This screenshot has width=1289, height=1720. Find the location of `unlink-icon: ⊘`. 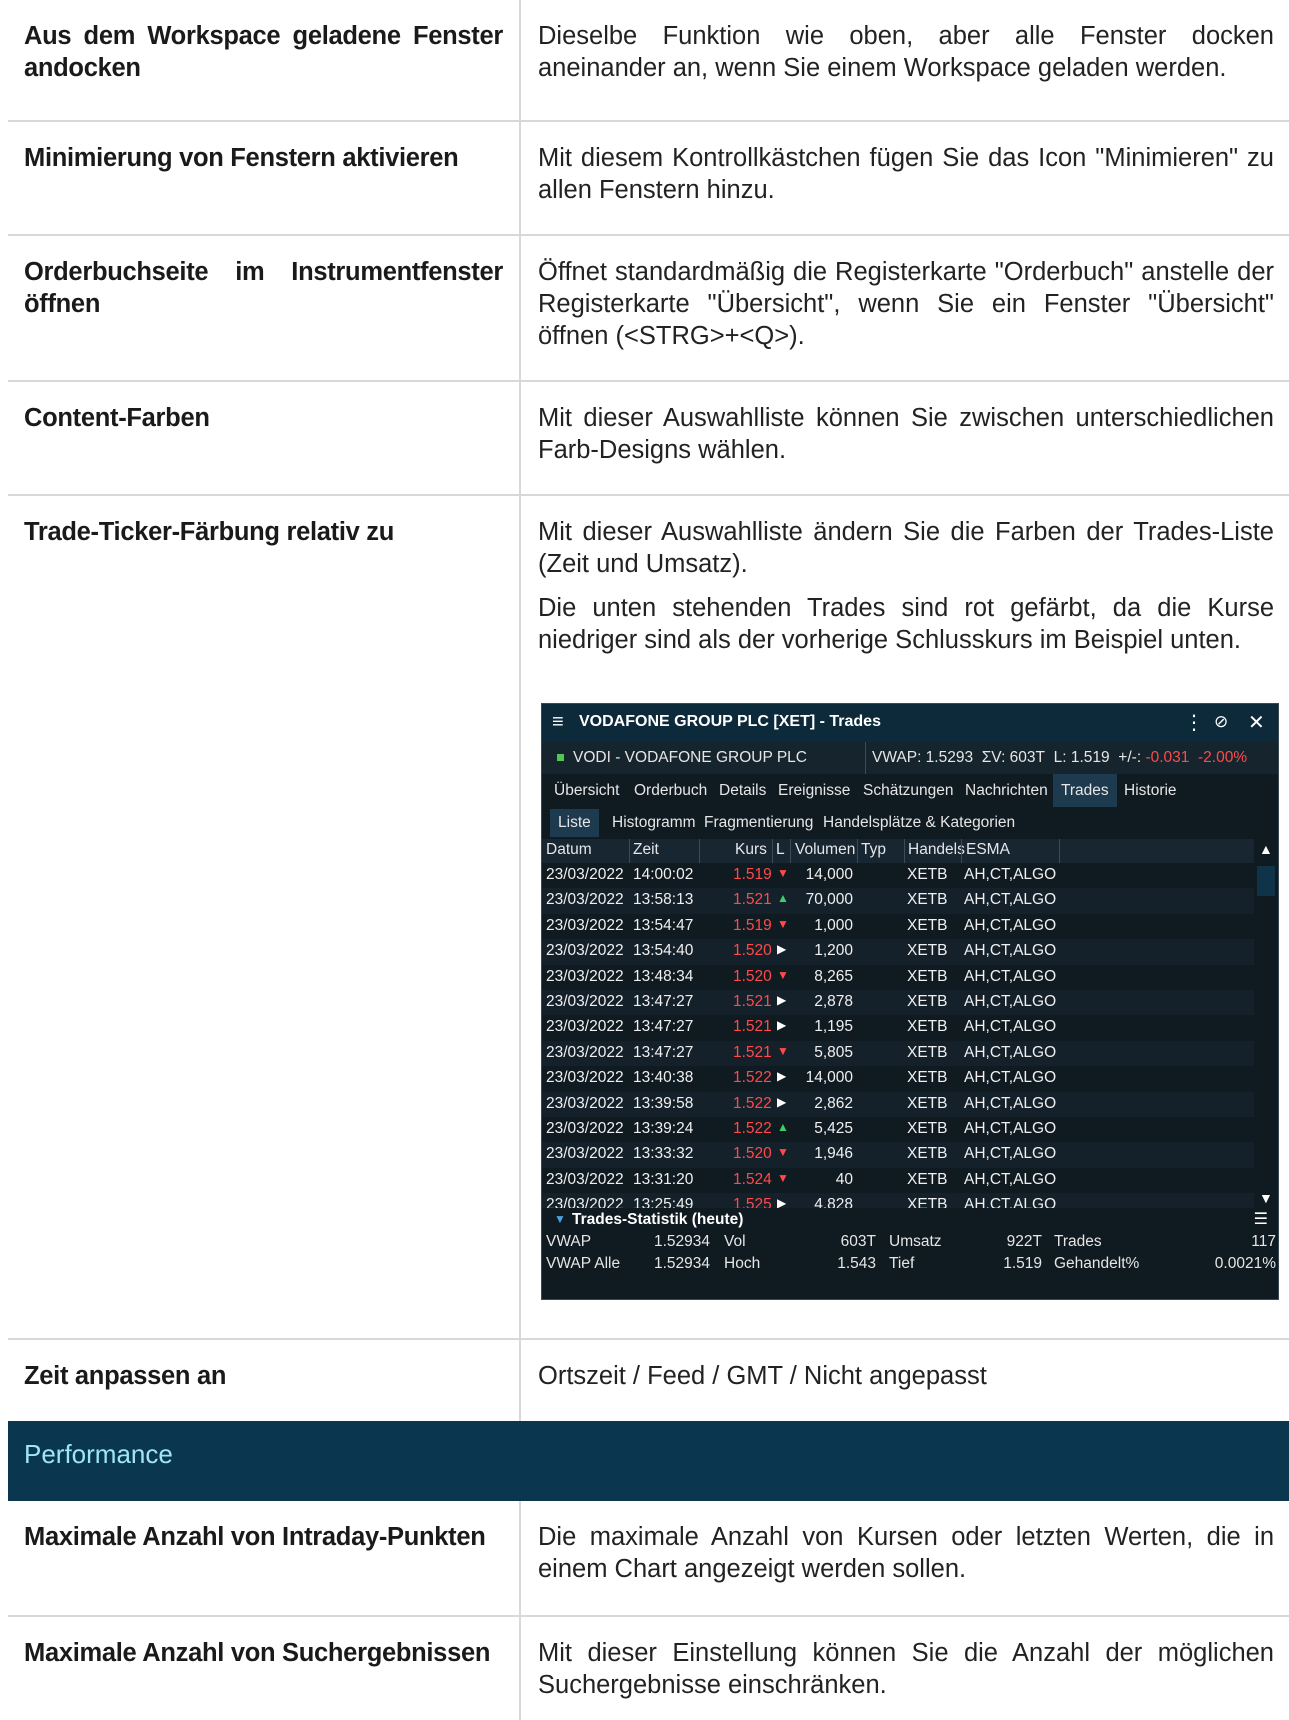

unlink-icon: ⊘ is located at coordinates (1221, 722).